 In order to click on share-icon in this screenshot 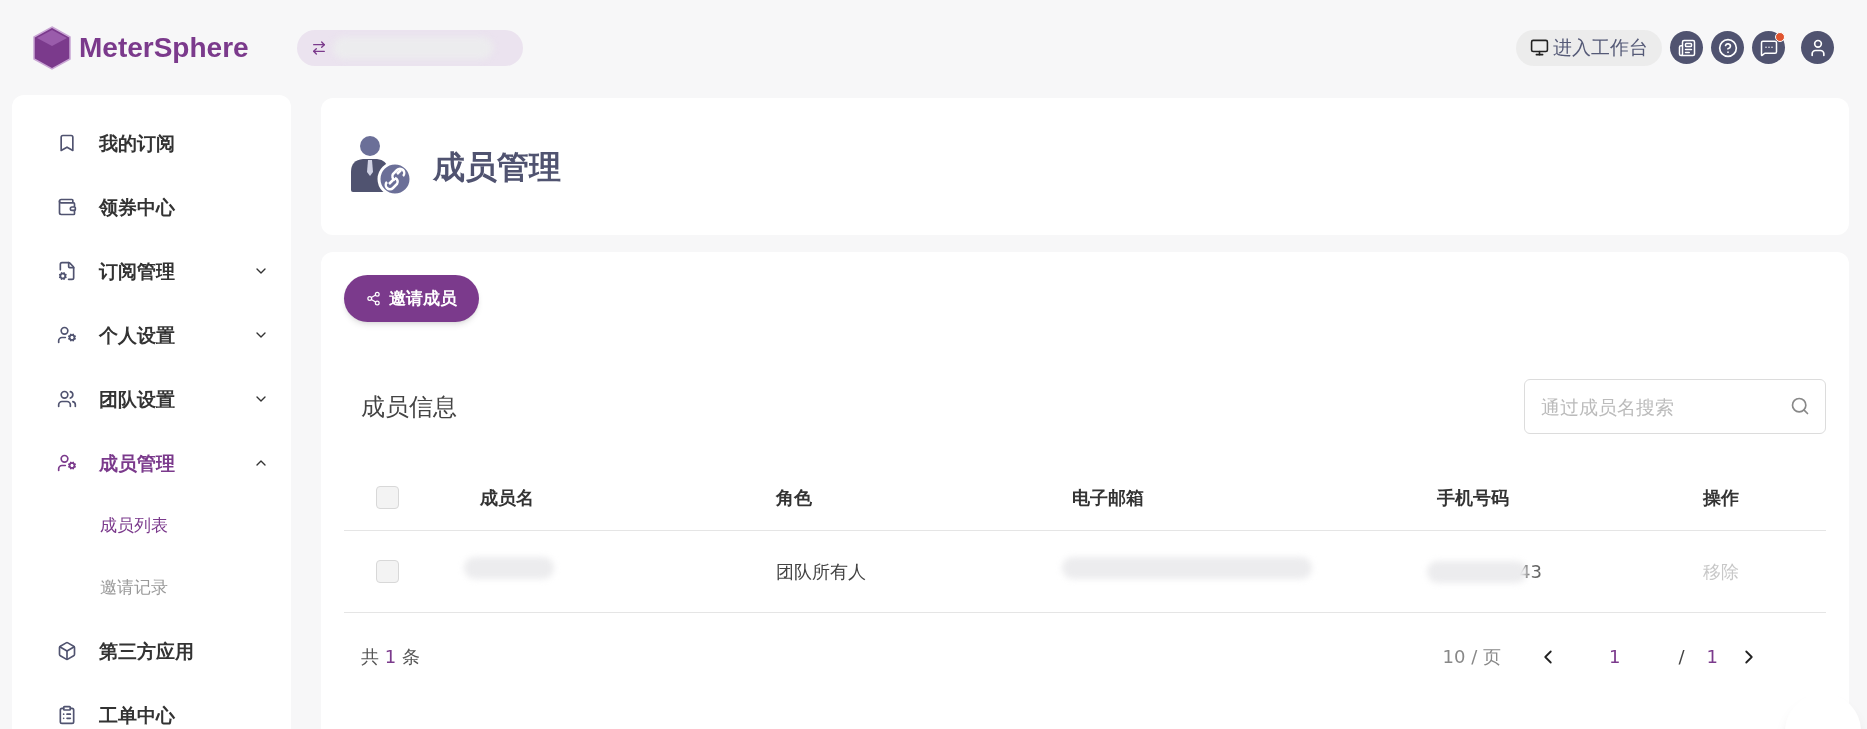, I will do `click(373, 298)`.